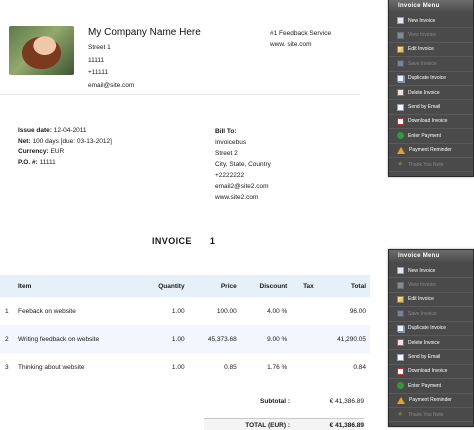  Describe the element at coordinates (301, 33) in the screenshot. I see `service-name: #1 Feedback Service` at that location.